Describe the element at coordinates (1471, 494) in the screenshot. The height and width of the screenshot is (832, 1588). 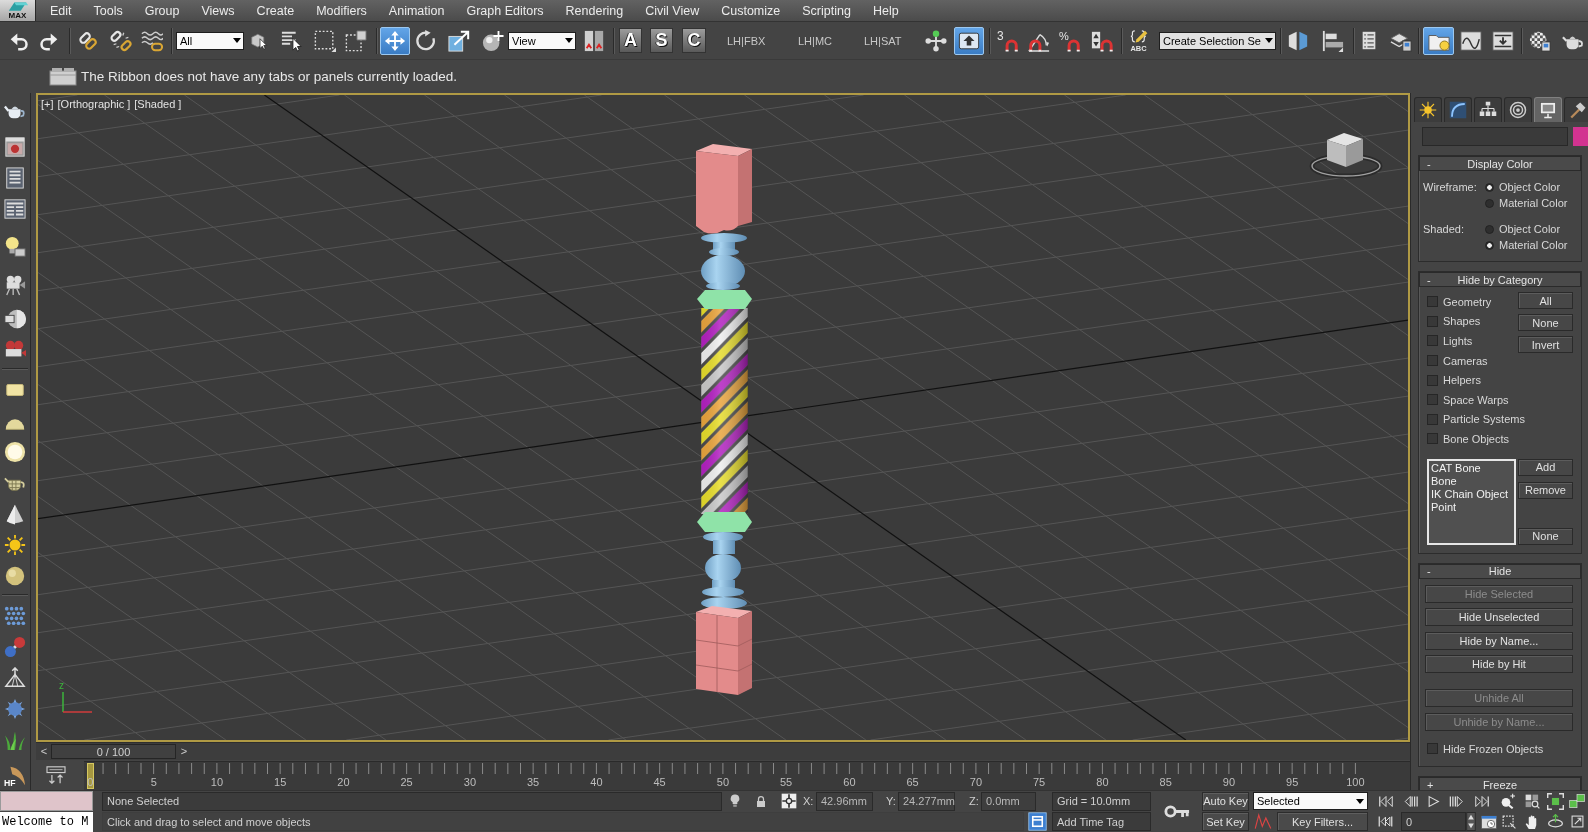
I see `list-item: IK Chain Object` at that location.